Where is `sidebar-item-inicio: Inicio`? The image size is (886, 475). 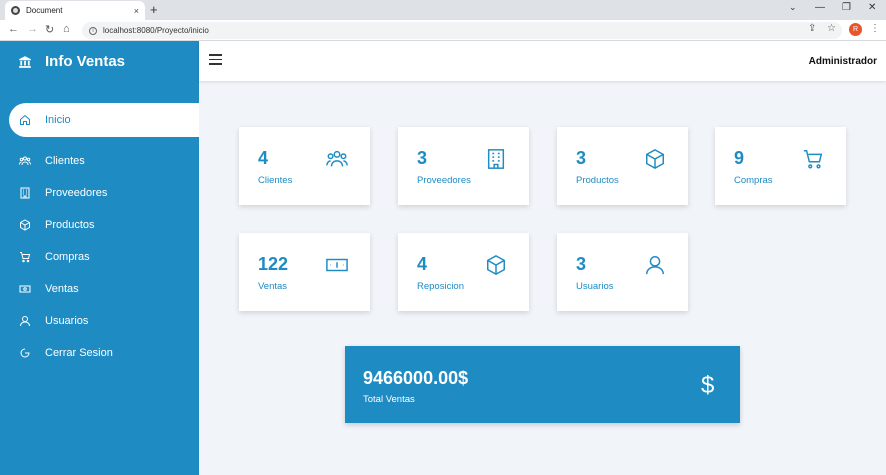
sidebar-item-inicio: Inicio is located at coordinates (104, 120).